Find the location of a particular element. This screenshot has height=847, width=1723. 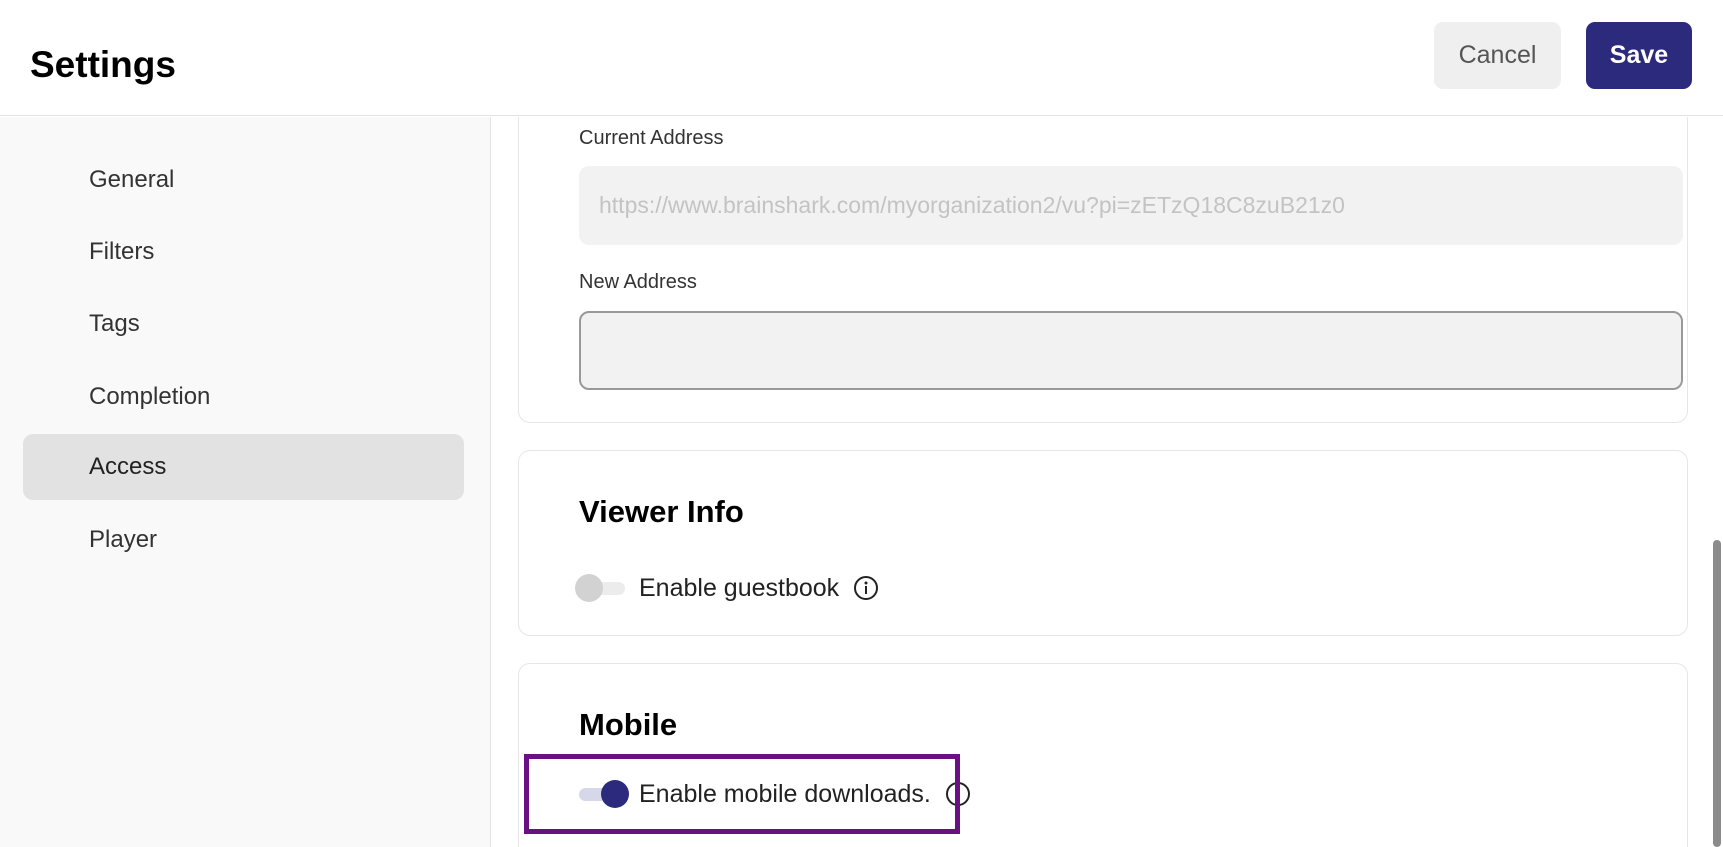

settings-header: Settings Cancel Save is located at coordinates (861, 58).